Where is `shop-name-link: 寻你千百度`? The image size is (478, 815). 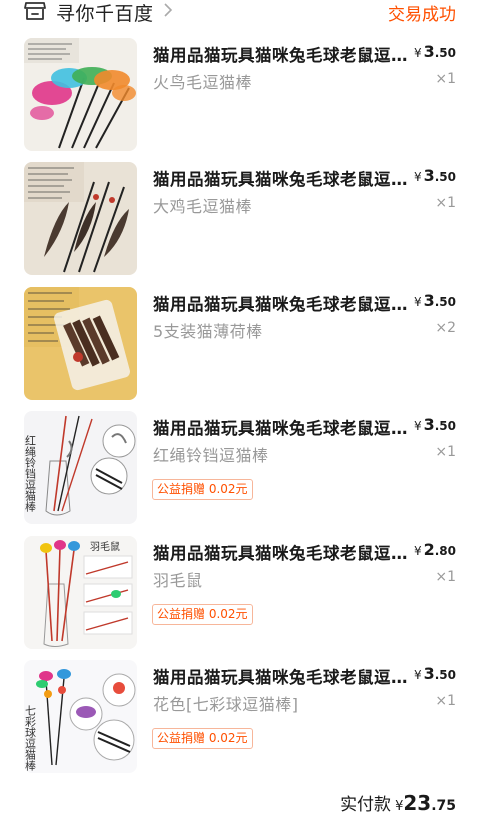
shop-name-link: 寻你千百度 is located at coordinates (105, 13).